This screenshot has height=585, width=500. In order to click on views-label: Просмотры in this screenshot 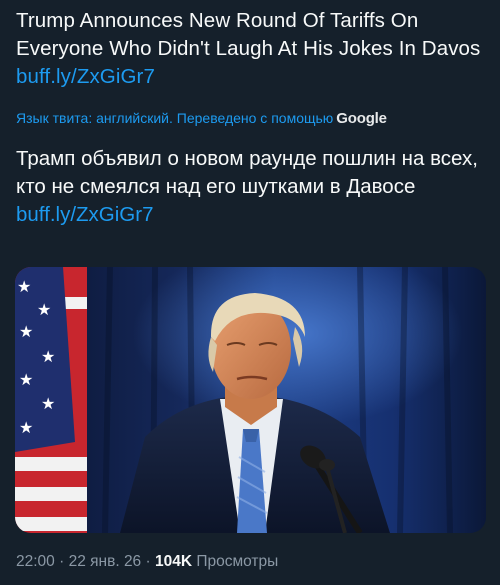, I will do `click(237, 561)`.